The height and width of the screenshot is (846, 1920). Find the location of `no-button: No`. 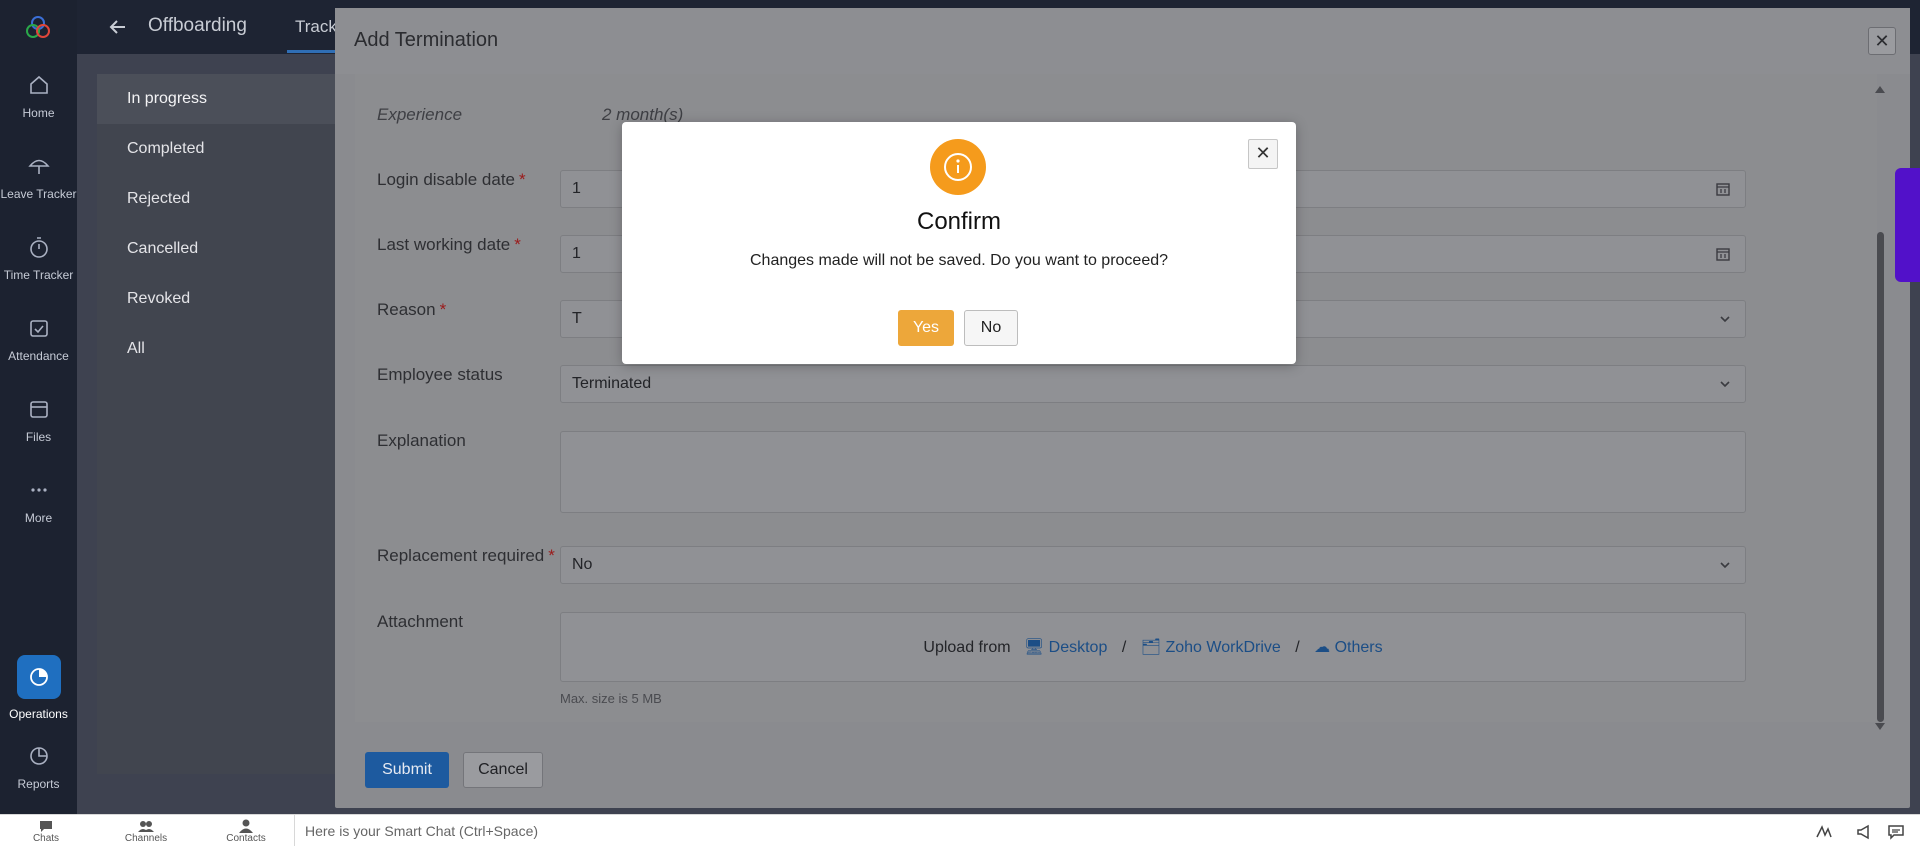

no-button: No is located at coordinates (991, 328).